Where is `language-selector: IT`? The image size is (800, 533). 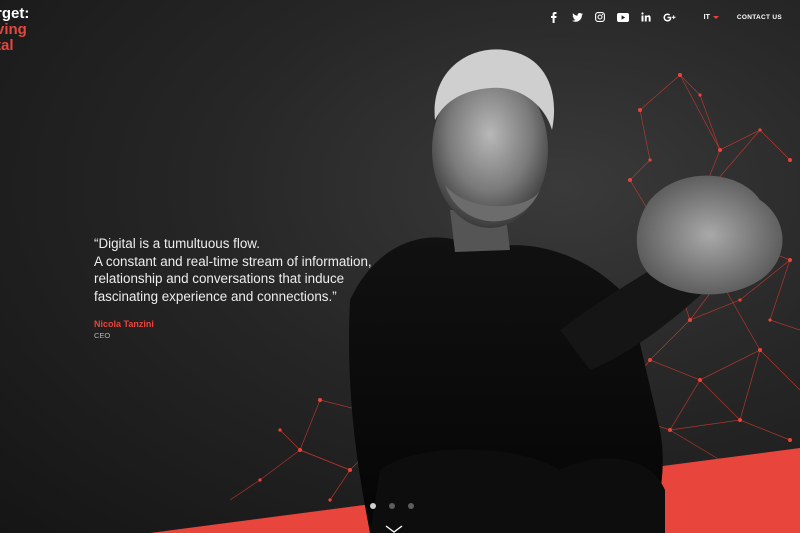
language-selector: IT is located at coordinates (711, 17).